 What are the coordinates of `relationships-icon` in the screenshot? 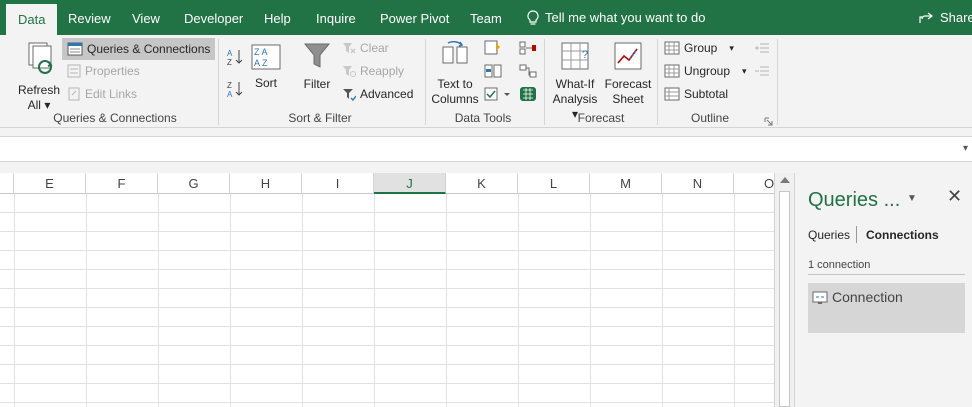 It's located at (528, 72).